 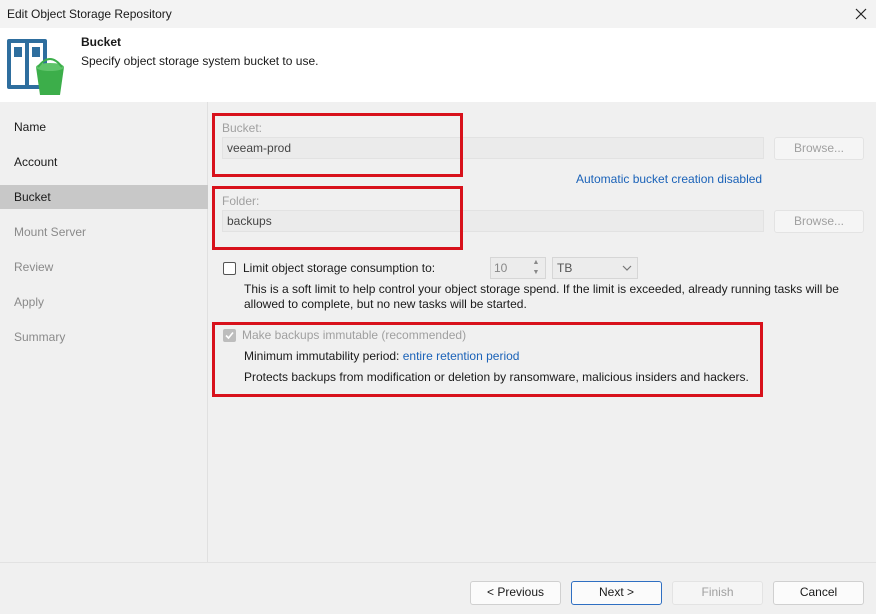 What do you see at coordinates (818, 593) in the screenshot?
I see `cancel-button: Cancel` at bounding box center [818, 593].